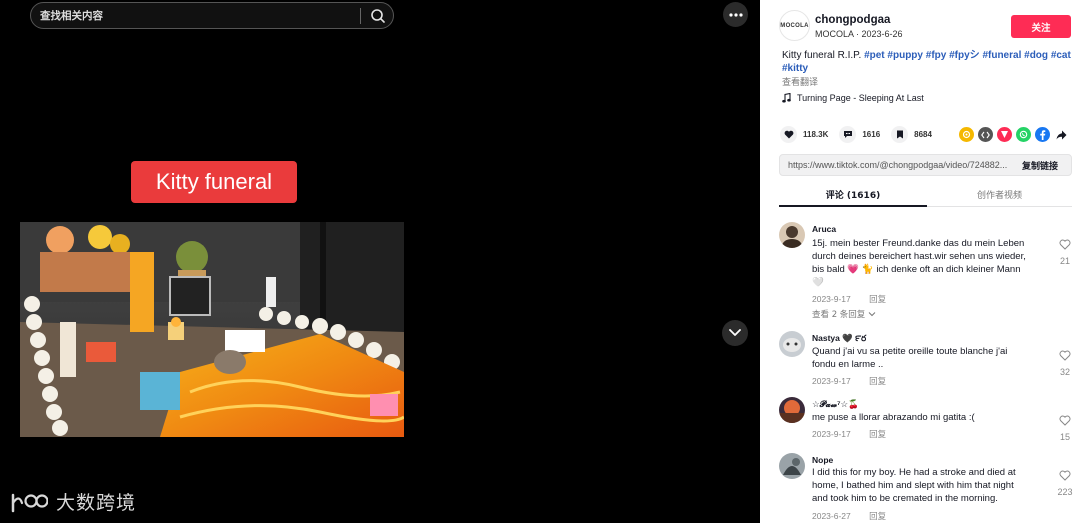 Image resolution: width=1080 pixels, height=523 pixels. I want to click on hashtag-link: #dog, so click(1036, 55).